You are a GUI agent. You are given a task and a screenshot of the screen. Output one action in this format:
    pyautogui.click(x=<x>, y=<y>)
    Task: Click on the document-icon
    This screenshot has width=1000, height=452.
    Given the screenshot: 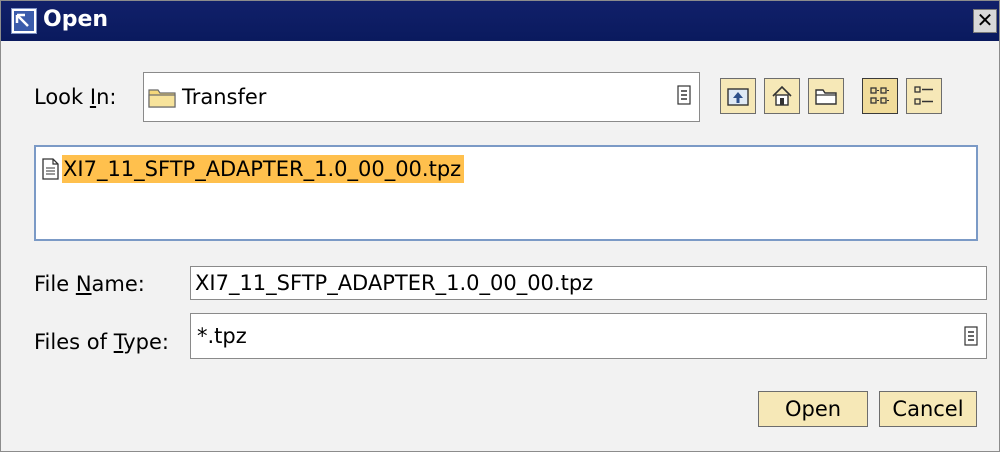 What is the action you would take?
    pyautogui.click(x=50, y=169)
    